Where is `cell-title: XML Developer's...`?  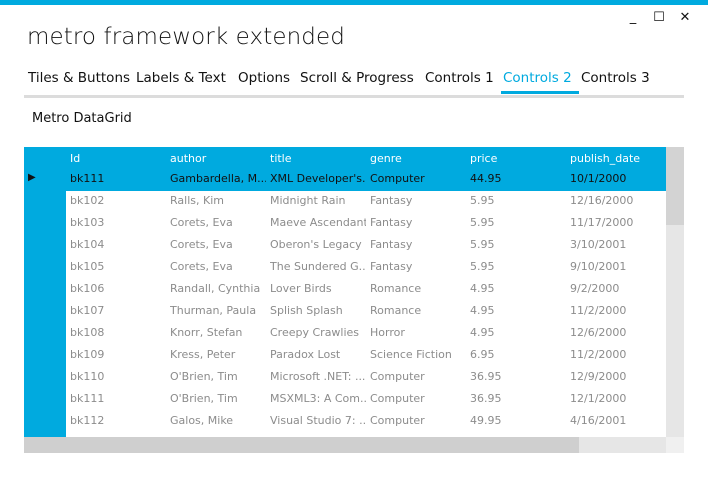 cell-title: XML Developer's... is located at coordinates (318, 178).